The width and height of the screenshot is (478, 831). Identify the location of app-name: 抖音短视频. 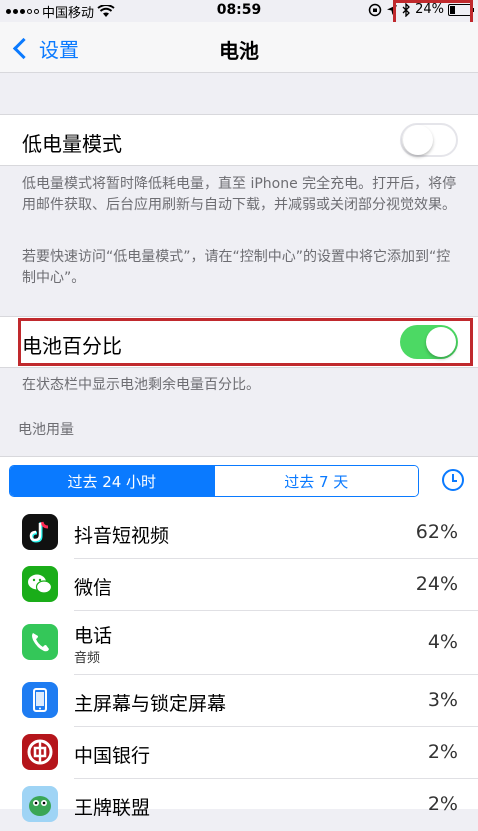
(122, 536).